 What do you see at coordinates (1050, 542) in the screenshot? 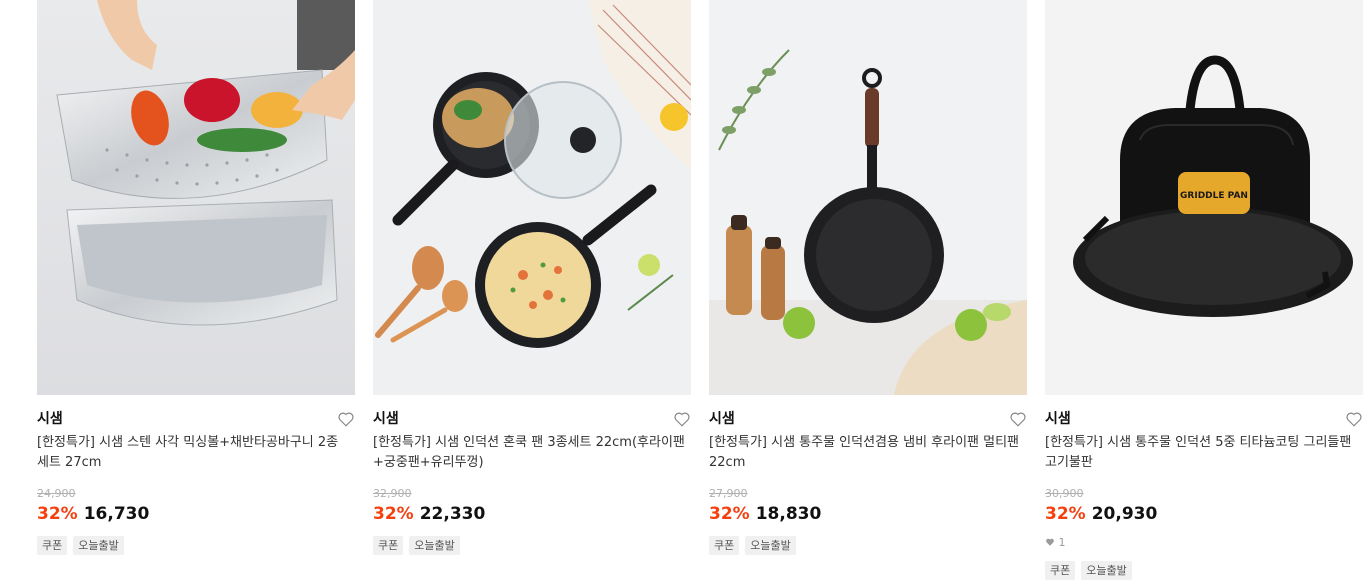
I see `heart-filled-icon` at bounding box center [1050, 542].